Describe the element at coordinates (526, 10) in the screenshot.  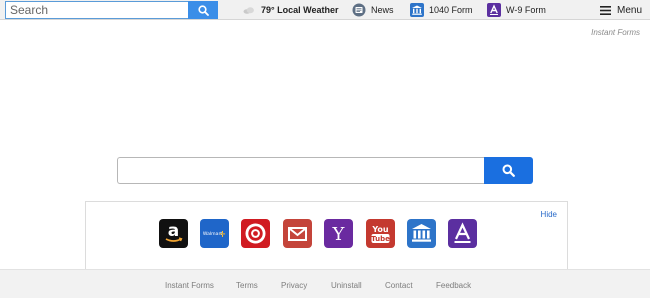
I see `w9-label: W-9 Form` at that location.